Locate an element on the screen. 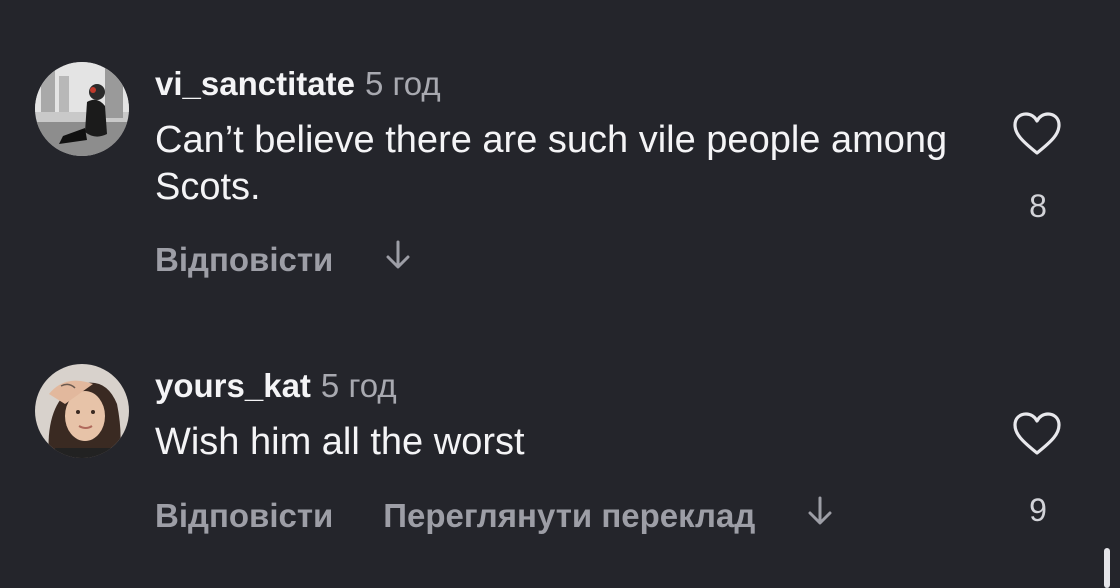 This screenshot has width=1120, height=588. comment-meta: vi_sanctitate 5 год is located at coordinates (298, 84).